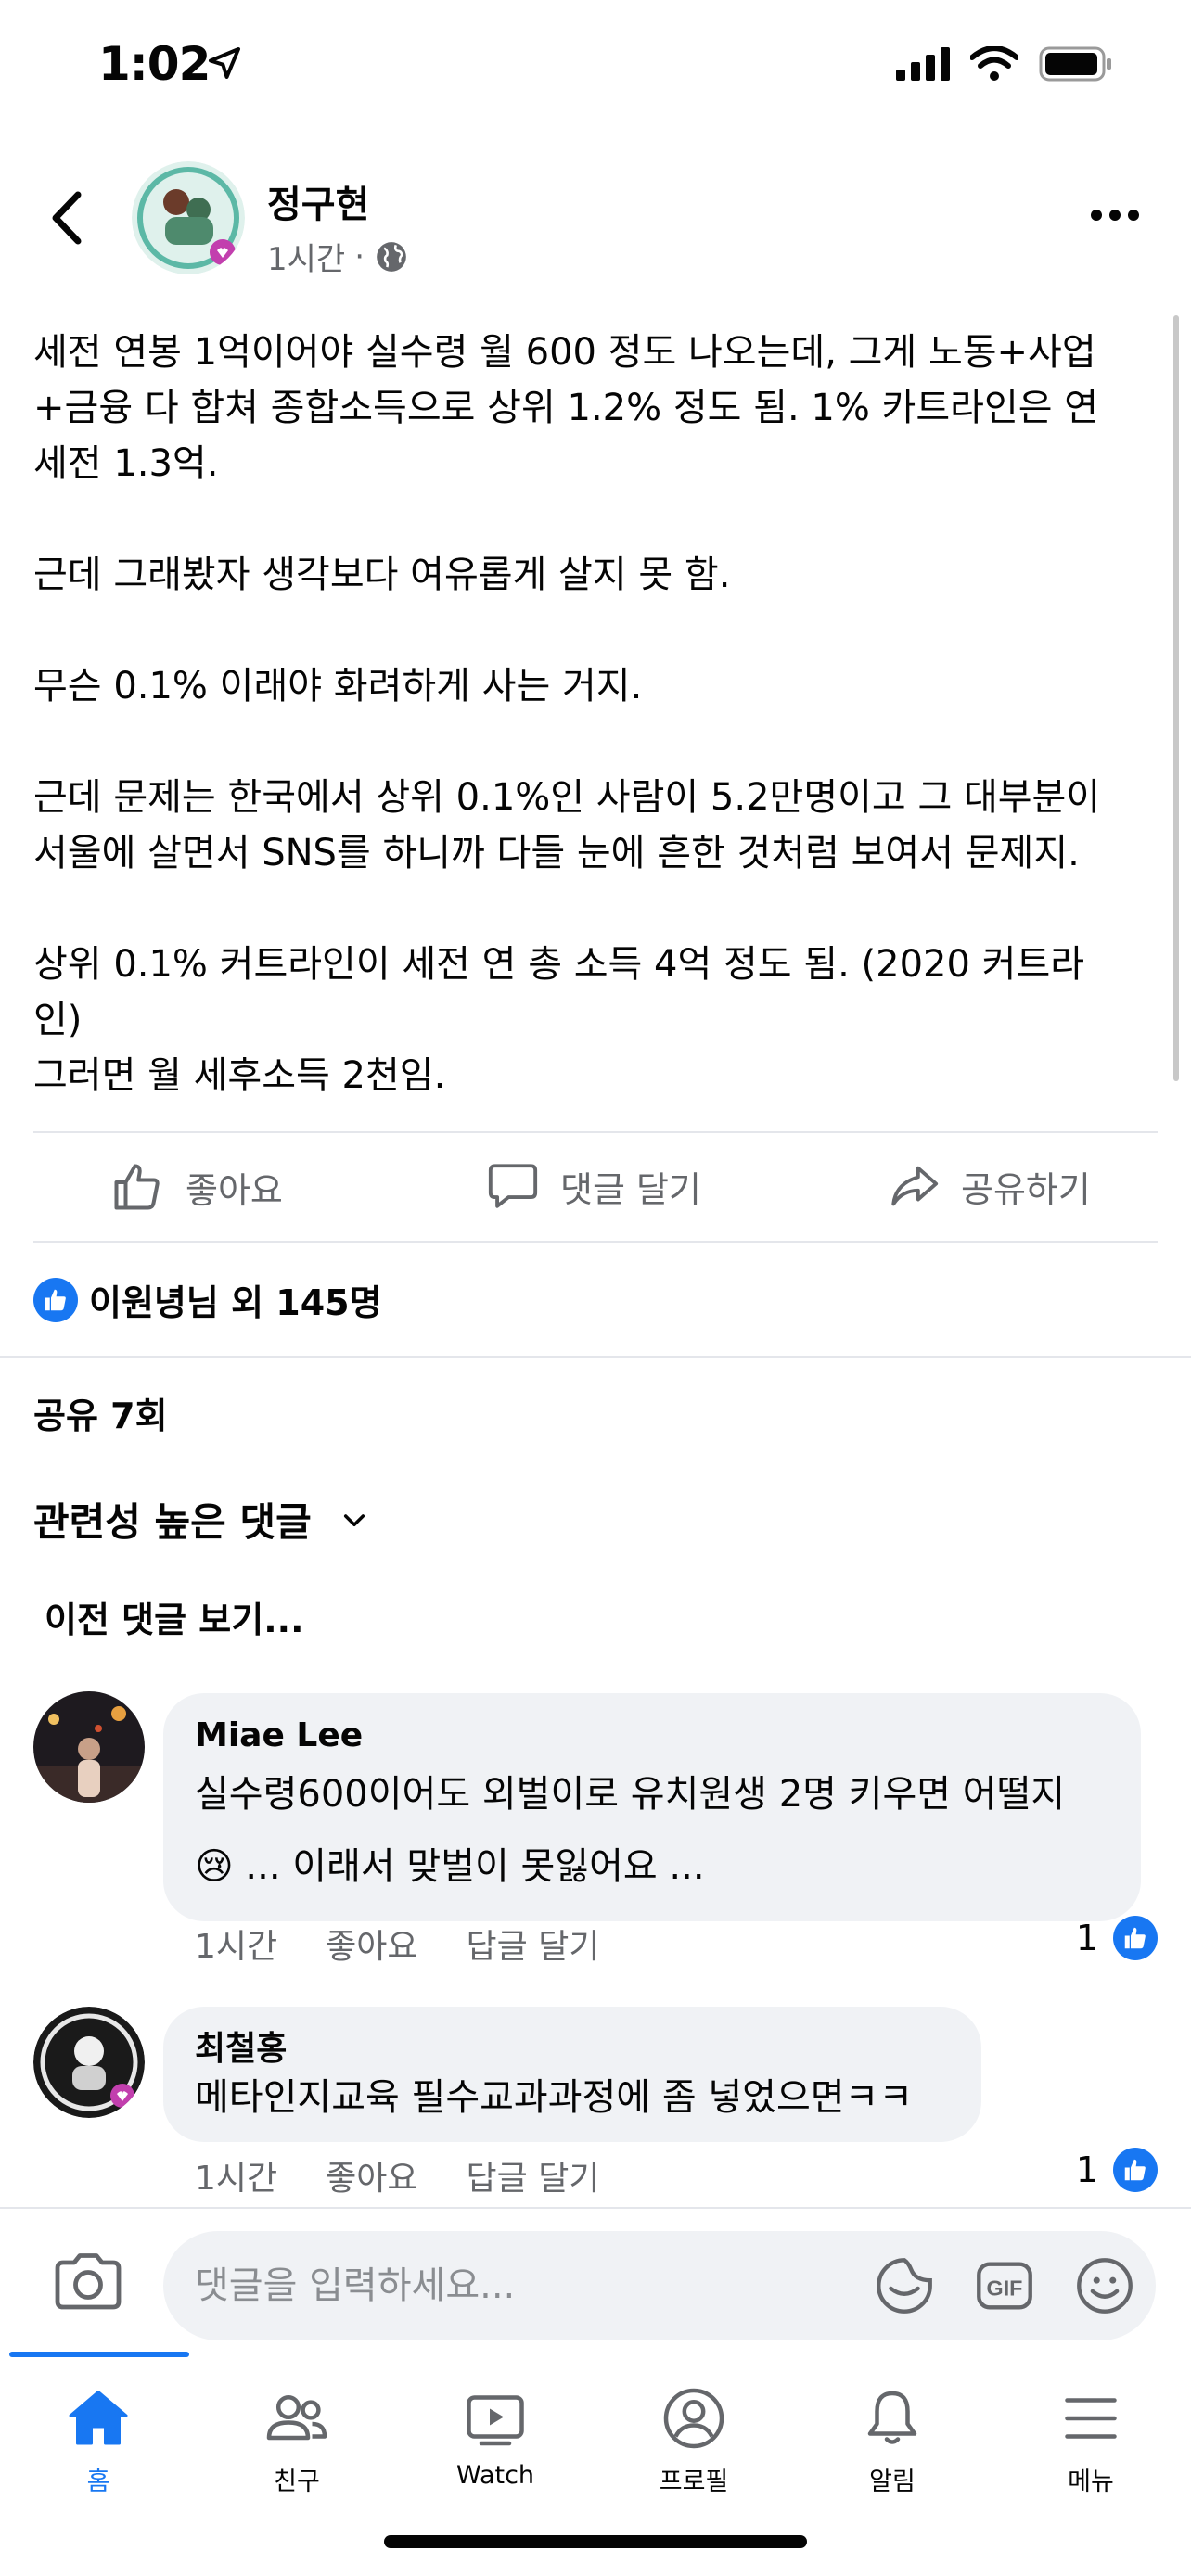 The height and width of the screenshot is (2576, 1191). I want to click on comment-line: 실수령600이어도 외벌이로 유치원생 2명 키우면 어떨지, so click(630, 1794).